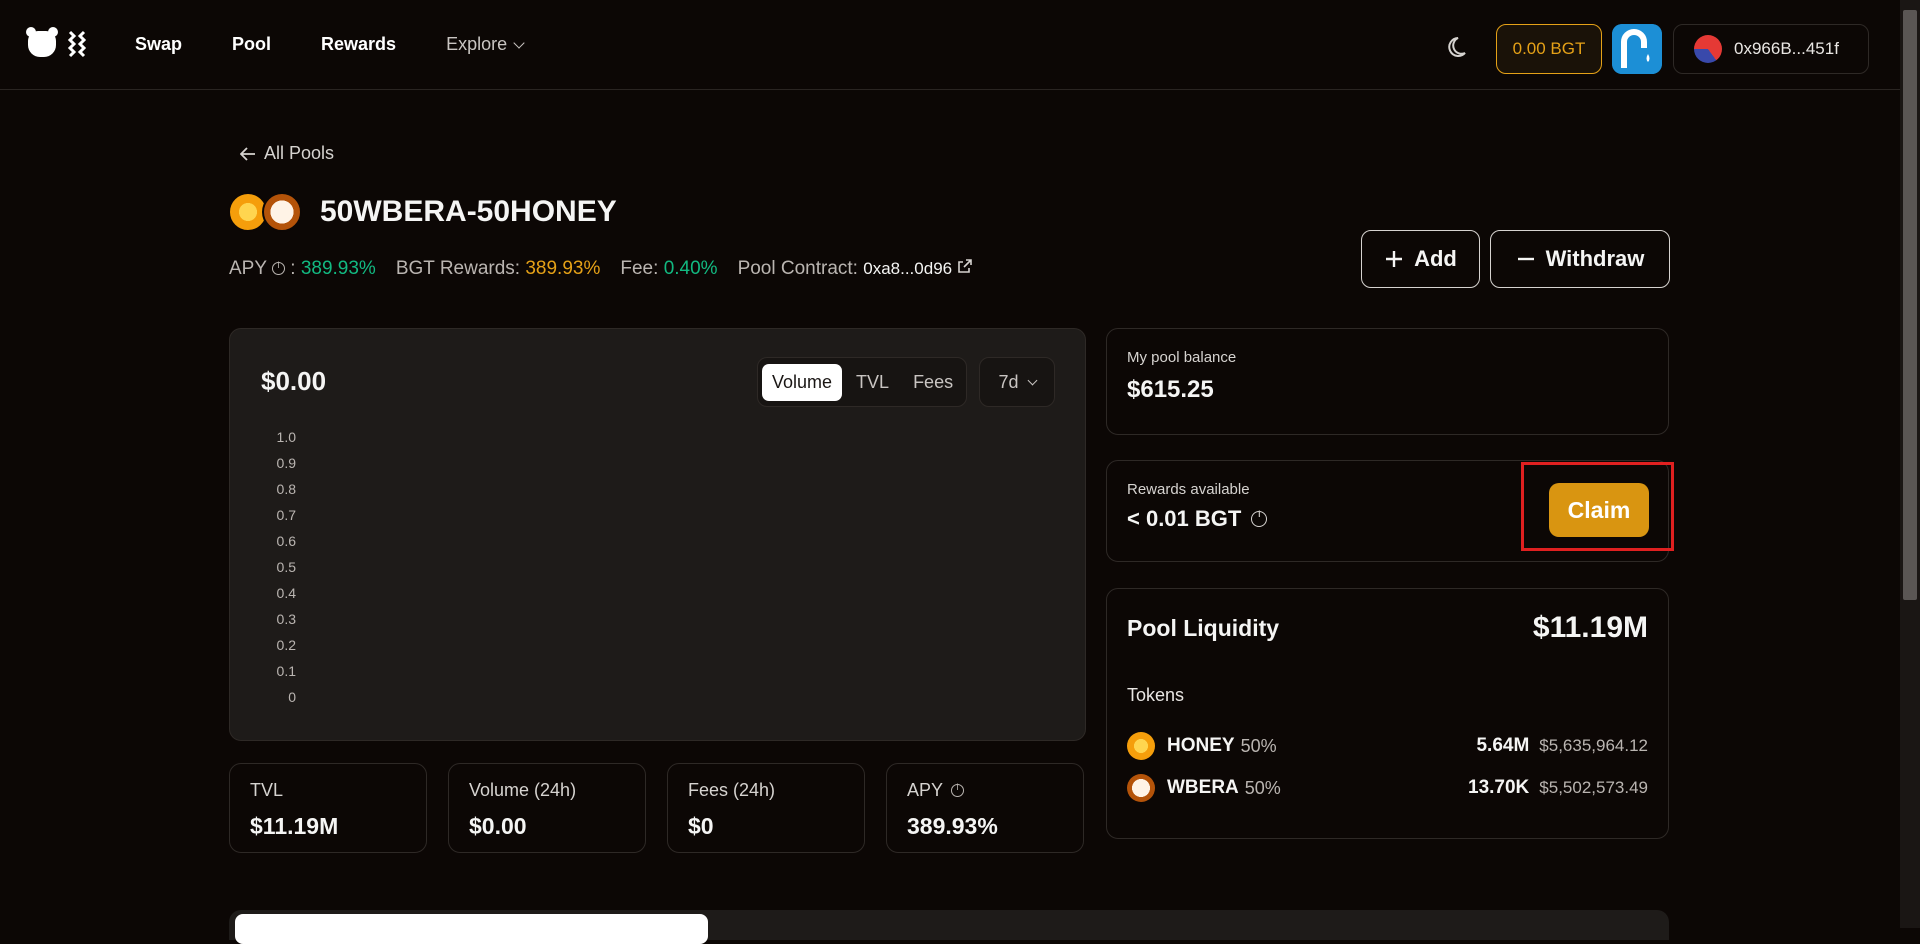  Describe the element at coordinates (872, 382) in the screenshot. I see `tab-tvl: TVL` at that location.